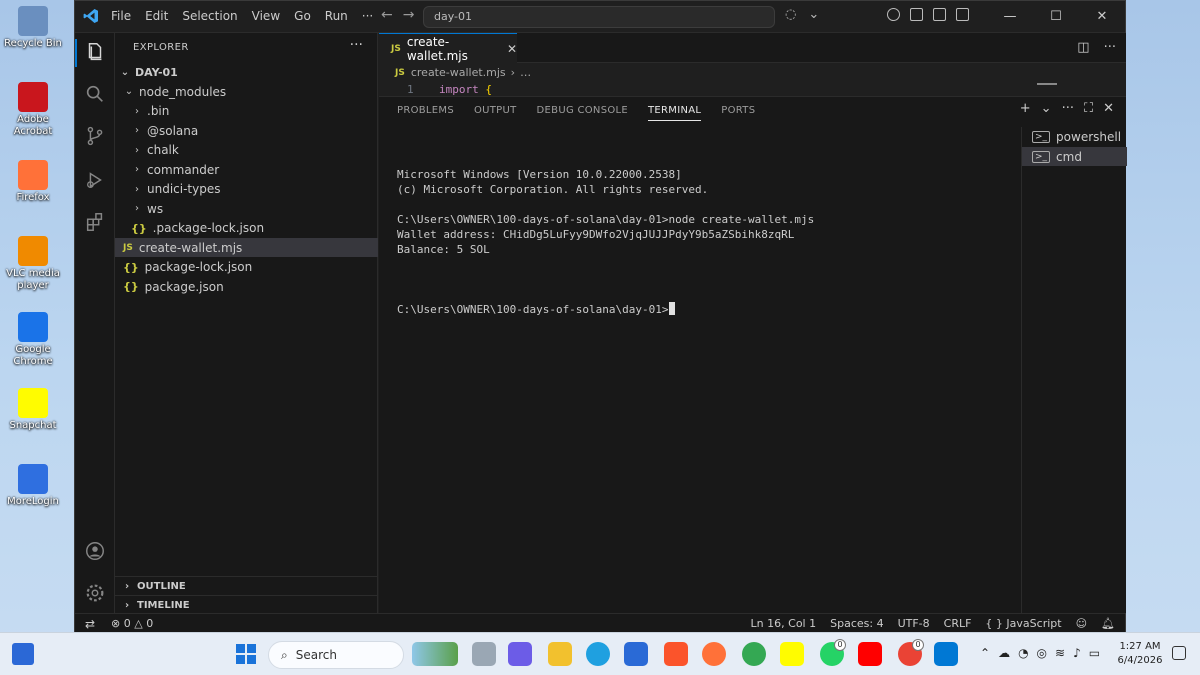  What do you see at coordinates (1081, 623) in the screenshot?
I see `copilot-status-icon: ☺` at bounding box center [1081, 623].